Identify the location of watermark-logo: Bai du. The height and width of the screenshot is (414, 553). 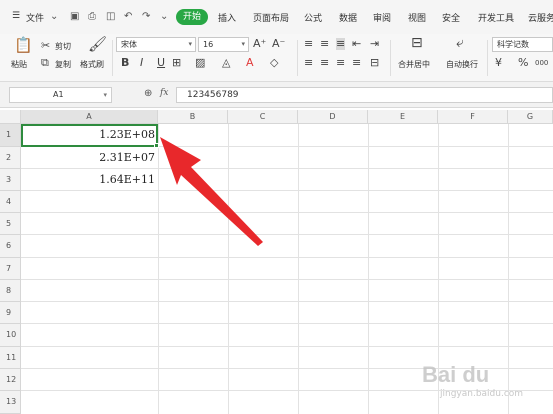
(456, 374).